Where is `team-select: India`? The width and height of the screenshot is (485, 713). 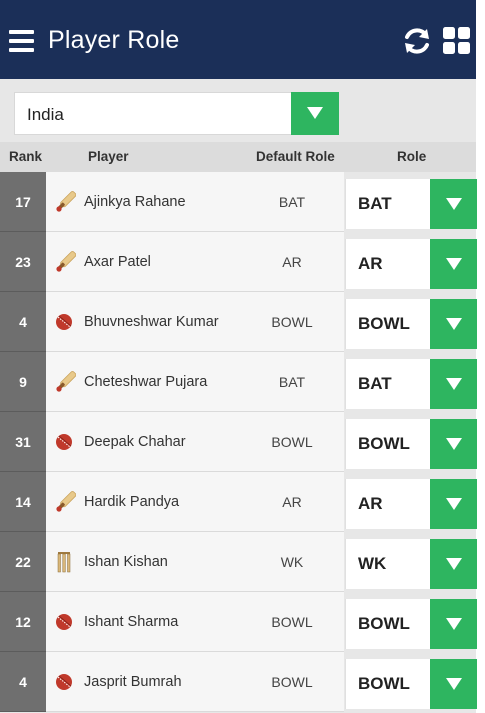 team-select: India is located at coordinates (176, 113).